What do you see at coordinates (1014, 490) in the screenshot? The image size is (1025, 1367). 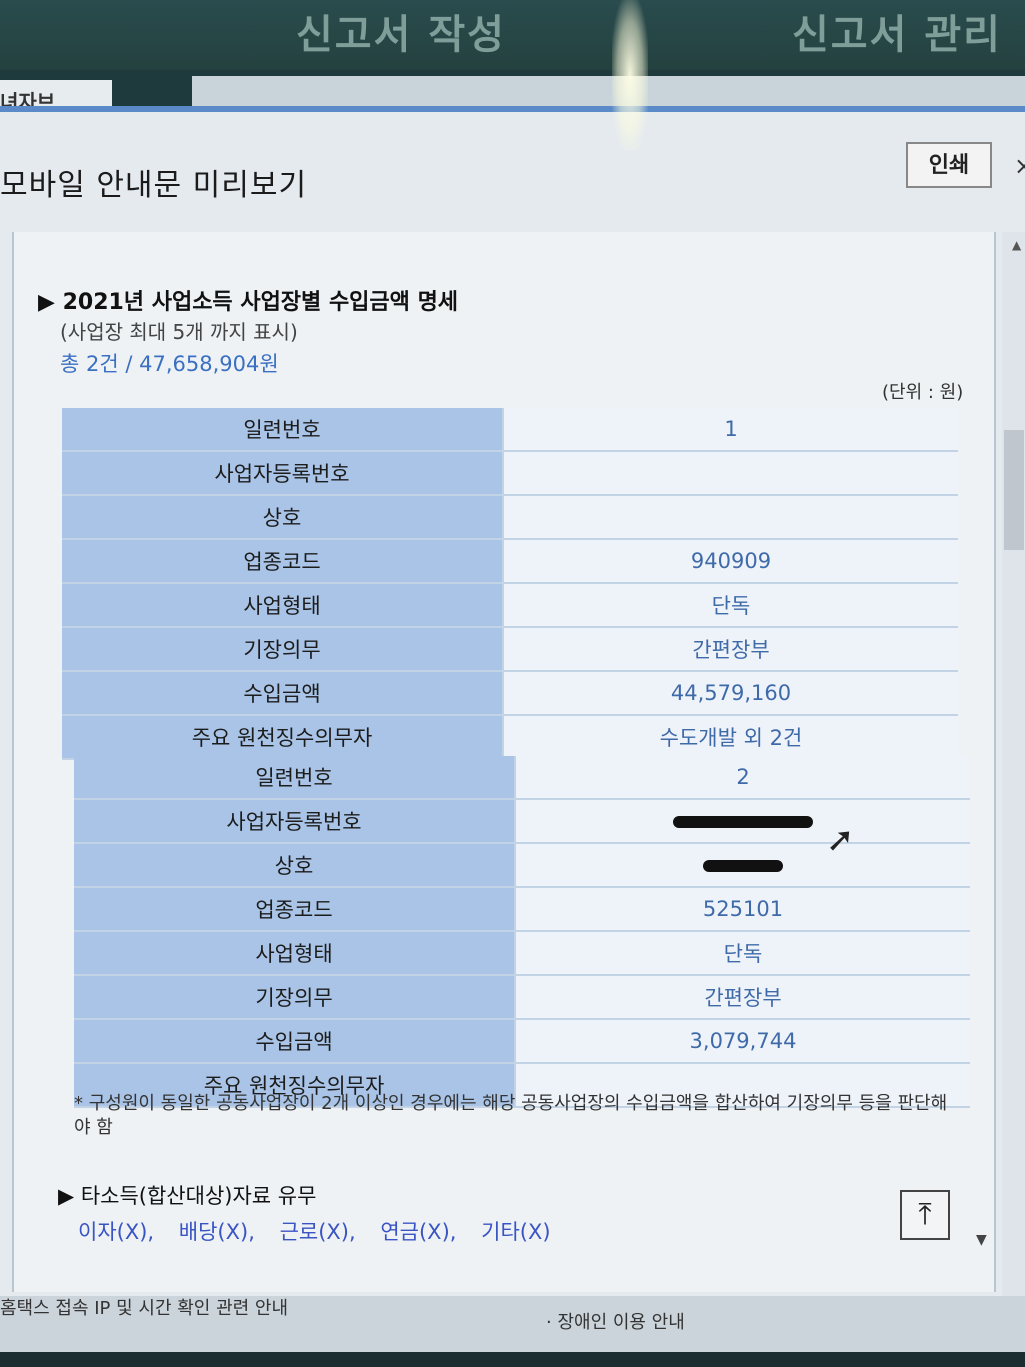 I see `scroll-thumb` at bounding box center [1014, 490].